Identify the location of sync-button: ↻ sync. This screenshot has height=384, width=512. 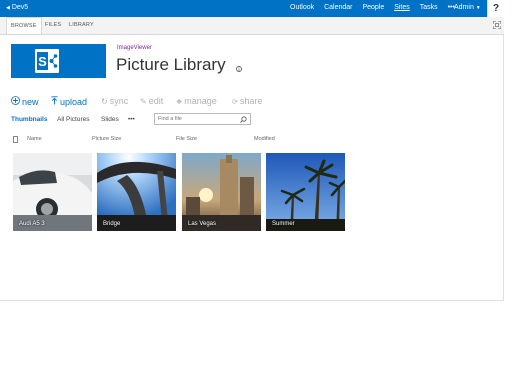
(114, 101).